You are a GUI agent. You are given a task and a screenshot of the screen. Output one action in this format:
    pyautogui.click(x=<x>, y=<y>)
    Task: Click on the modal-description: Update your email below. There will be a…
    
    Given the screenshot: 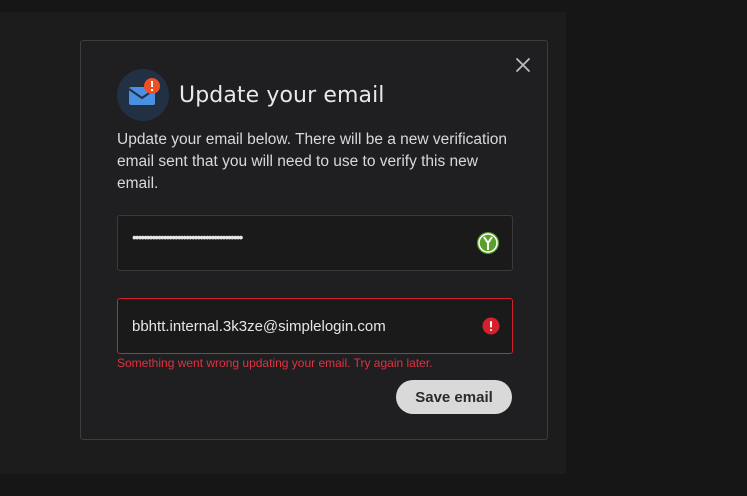 What is the action you would take?
    pyautogui.click(x=312, y=161)
    